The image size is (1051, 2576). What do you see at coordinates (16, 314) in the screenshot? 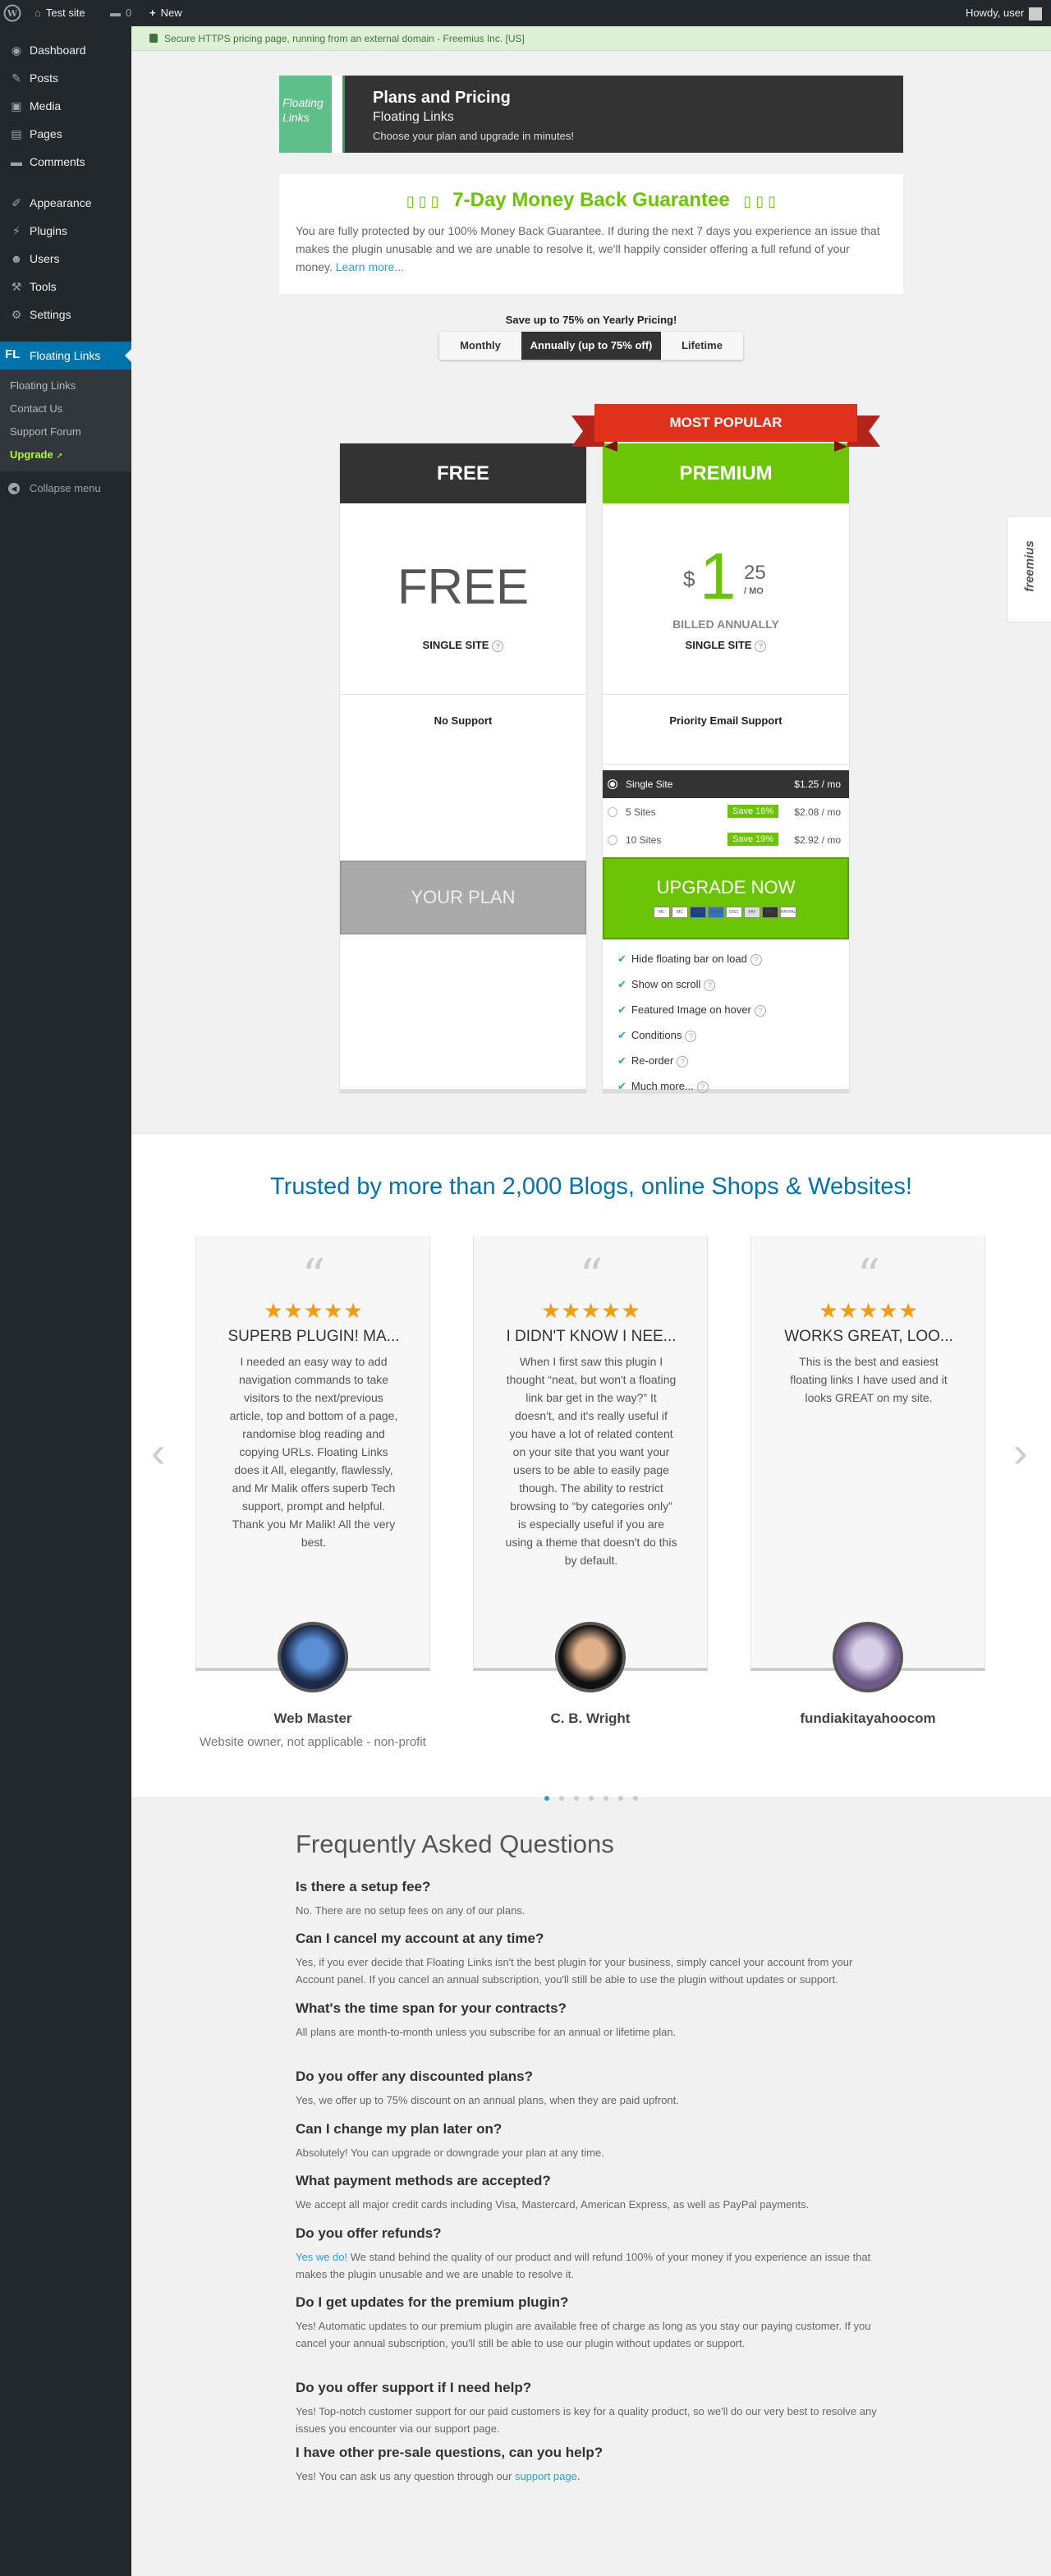
I see `settings-icon: ⚙` at bounding box center [16, 314].